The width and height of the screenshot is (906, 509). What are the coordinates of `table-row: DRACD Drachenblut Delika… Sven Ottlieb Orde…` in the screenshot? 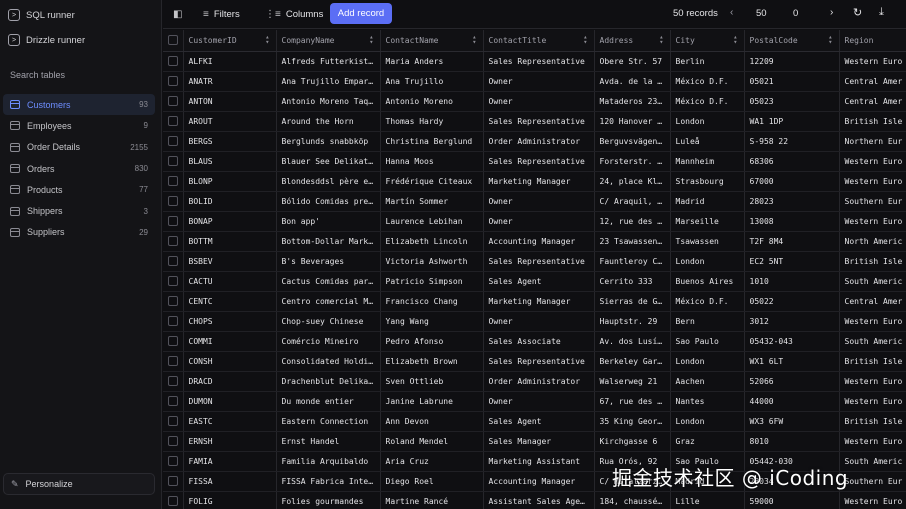 It's located at (534, 381).